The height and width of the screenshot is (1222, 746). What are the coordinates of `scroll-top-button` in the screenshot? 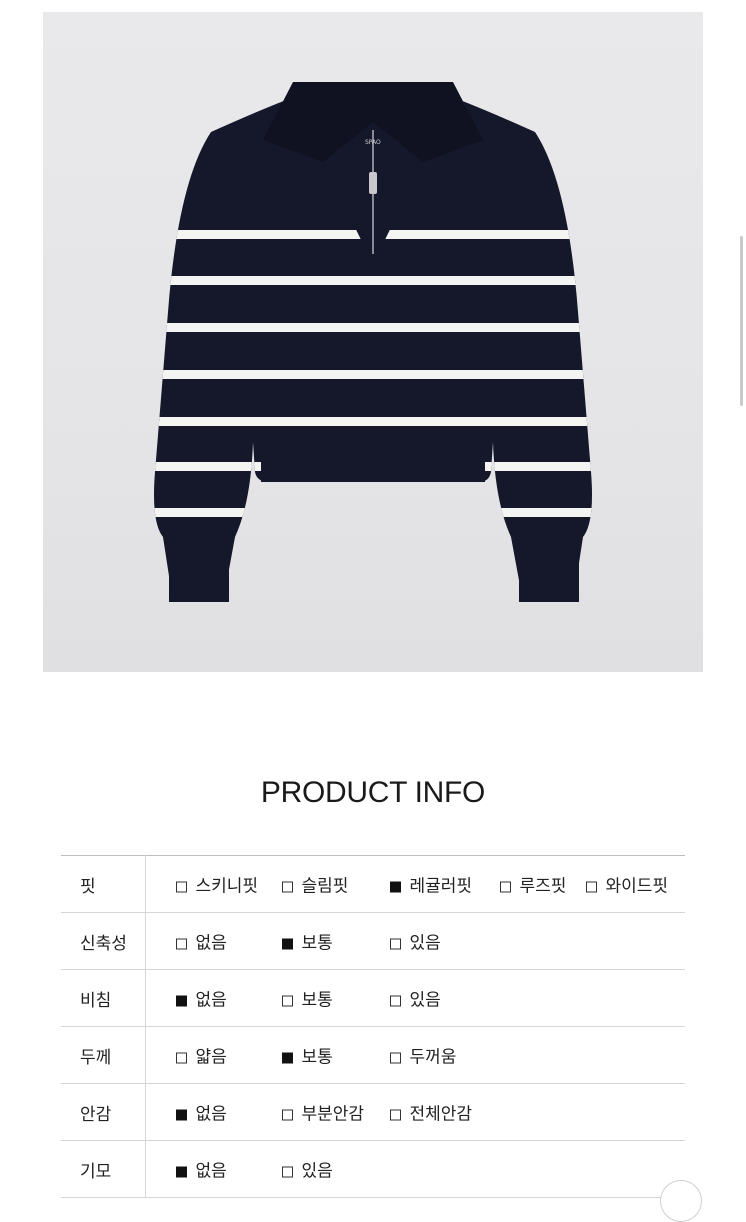 It's located at (681, 1201).